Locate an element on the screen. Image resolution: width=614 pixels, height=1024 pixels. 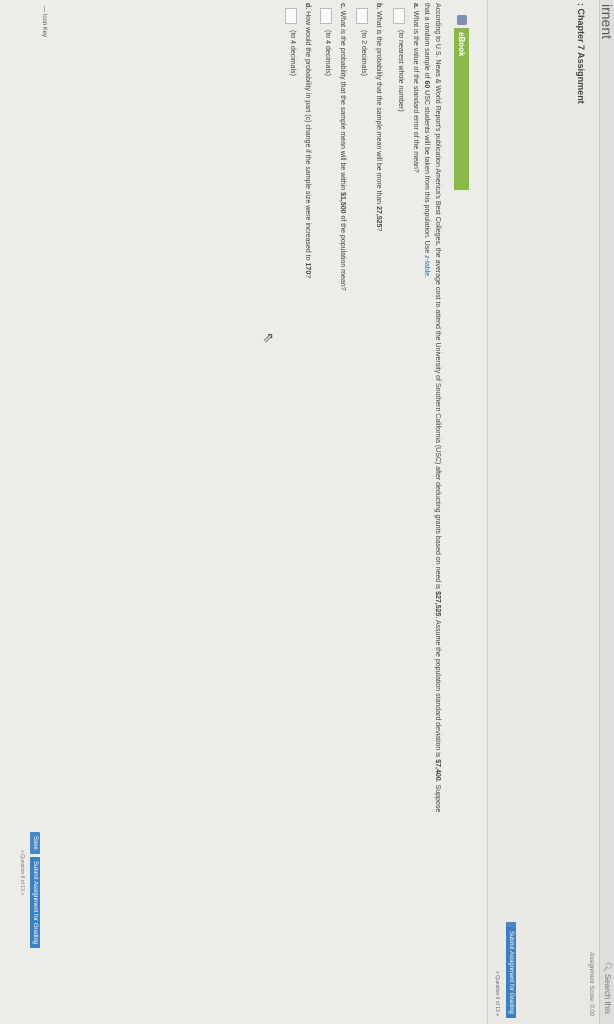
part-b-hint: (to 2 decimals) is located at coordinates (363, 53).